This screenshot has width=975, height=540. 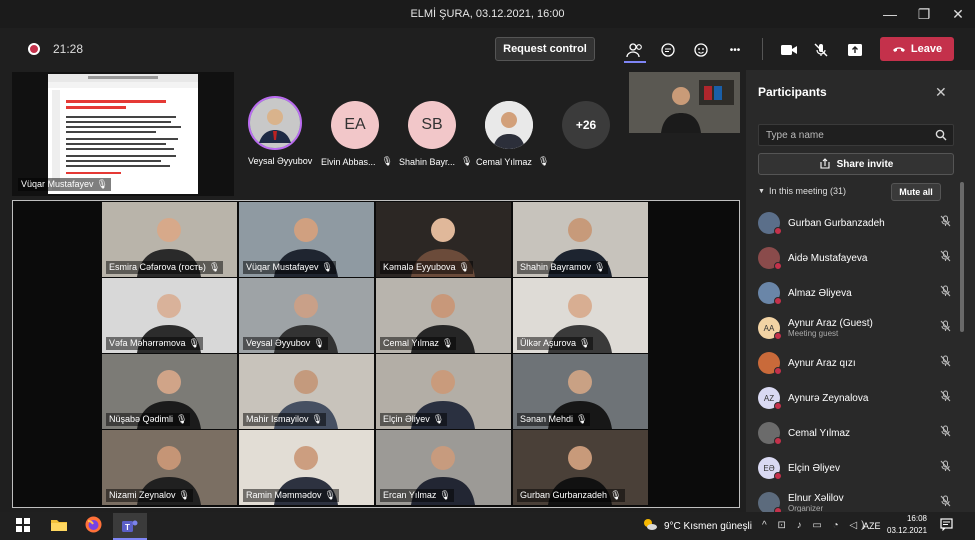 I want to click on video-tile: Veysal Əyyubov 🎙, so click(x=306, y=315).